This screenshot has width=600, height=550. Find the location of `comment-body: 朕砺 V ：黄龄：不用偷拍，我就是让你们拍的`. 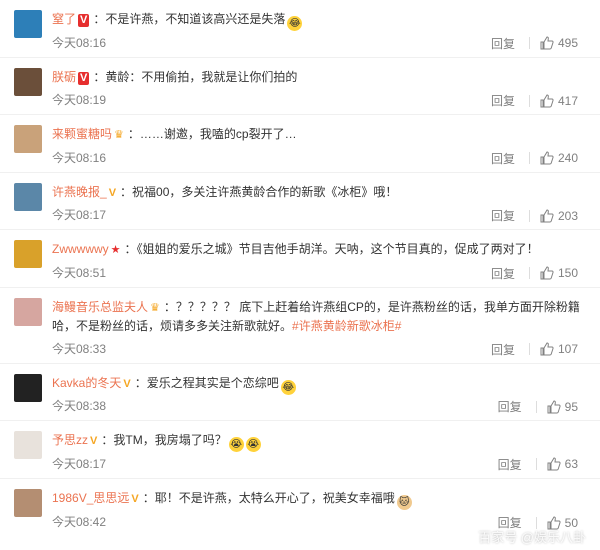

comment-body: 朕砺 V ：黄龄：不用偷拍，我就是让你们拍的 is located at coordinates (319, 77).